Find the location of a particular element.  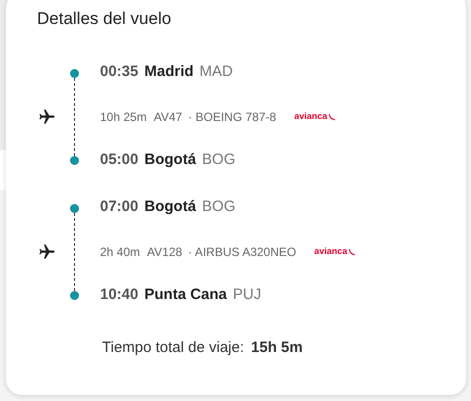

aircraft-type: · AIRBUS A320NEO is located at coordinates (242, 252).